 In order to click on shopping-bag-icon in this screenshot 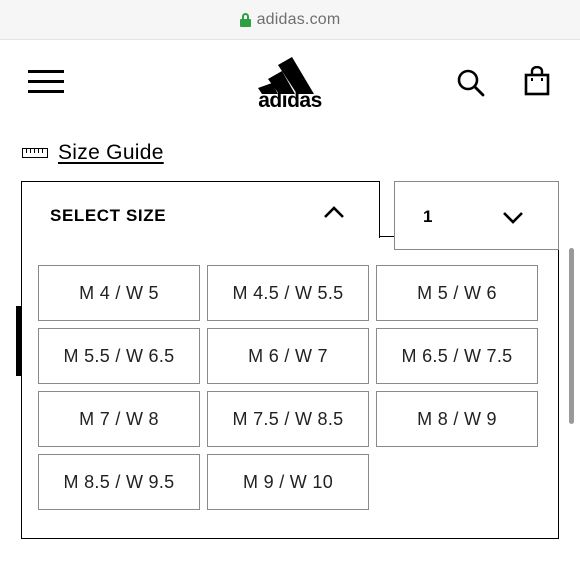, I will do `click(537, 80)`.